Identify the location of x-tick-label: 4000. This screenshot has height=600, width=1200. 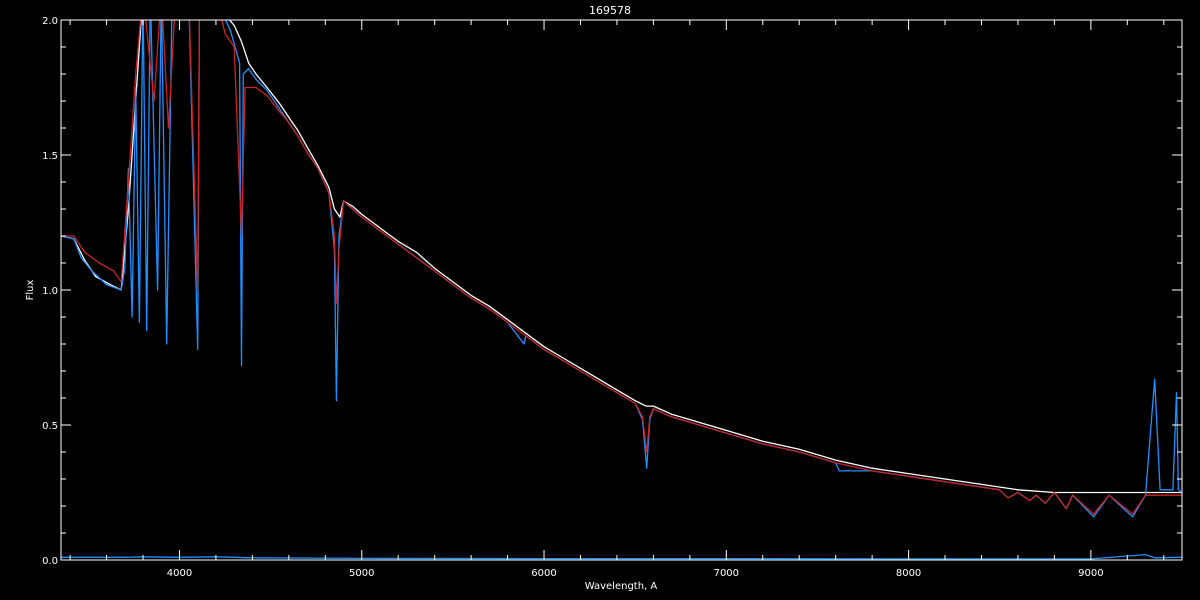
(179, 573).